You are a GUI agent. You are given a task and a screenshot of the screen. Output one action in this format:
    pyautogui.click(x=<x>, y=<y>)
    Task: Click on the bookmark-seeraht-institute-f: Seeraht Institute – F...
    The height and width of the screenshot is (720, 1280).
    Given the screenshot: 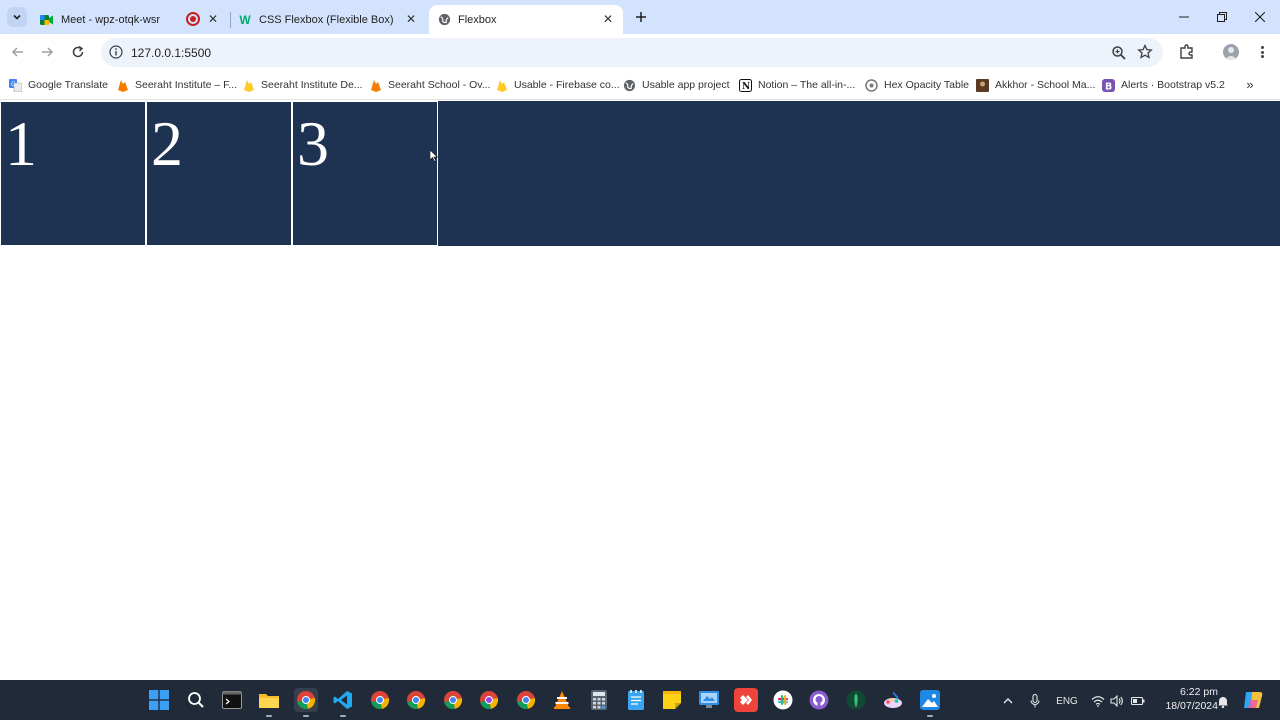 What is the action you would take?
    pyautogui.click(x=176, y=85)
    